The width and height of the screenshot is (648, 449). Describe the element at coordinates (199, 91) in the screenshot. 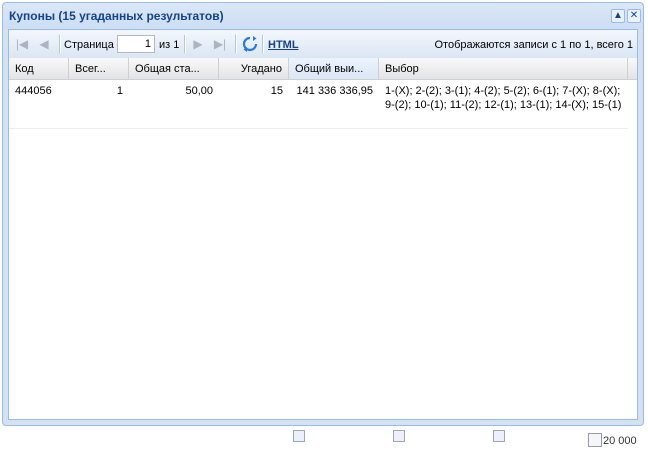

I see `cell-stake: 50,00` at that location.